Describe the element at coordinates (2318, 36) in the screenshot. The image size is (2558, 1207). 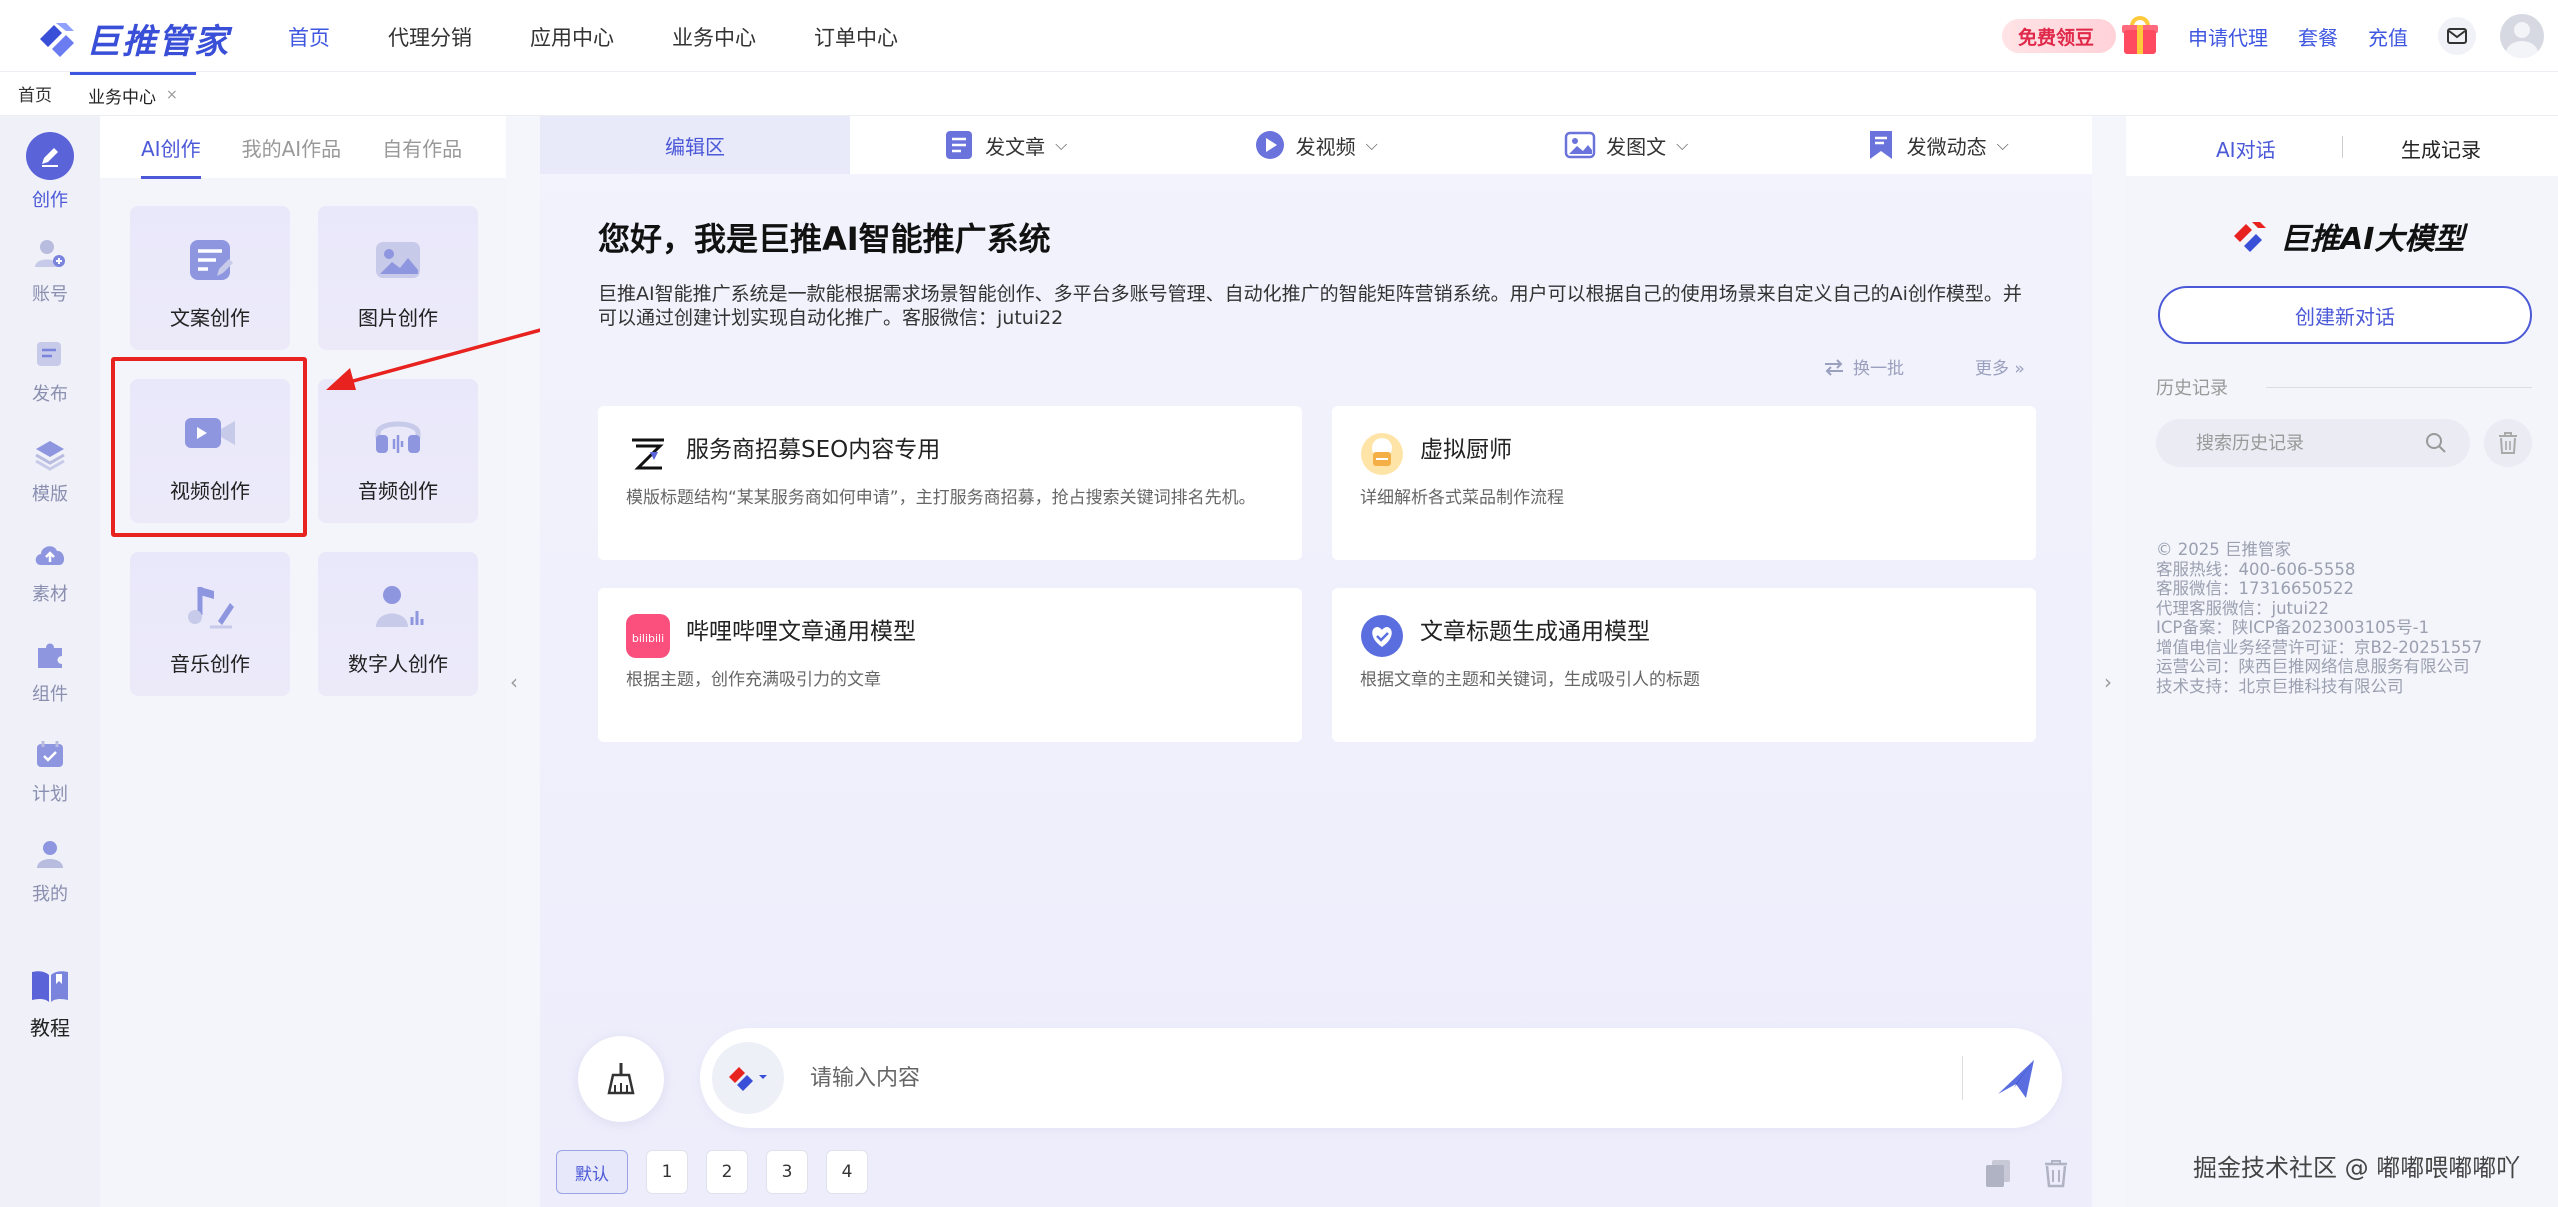
I see `package-link: 套餐` at that location.